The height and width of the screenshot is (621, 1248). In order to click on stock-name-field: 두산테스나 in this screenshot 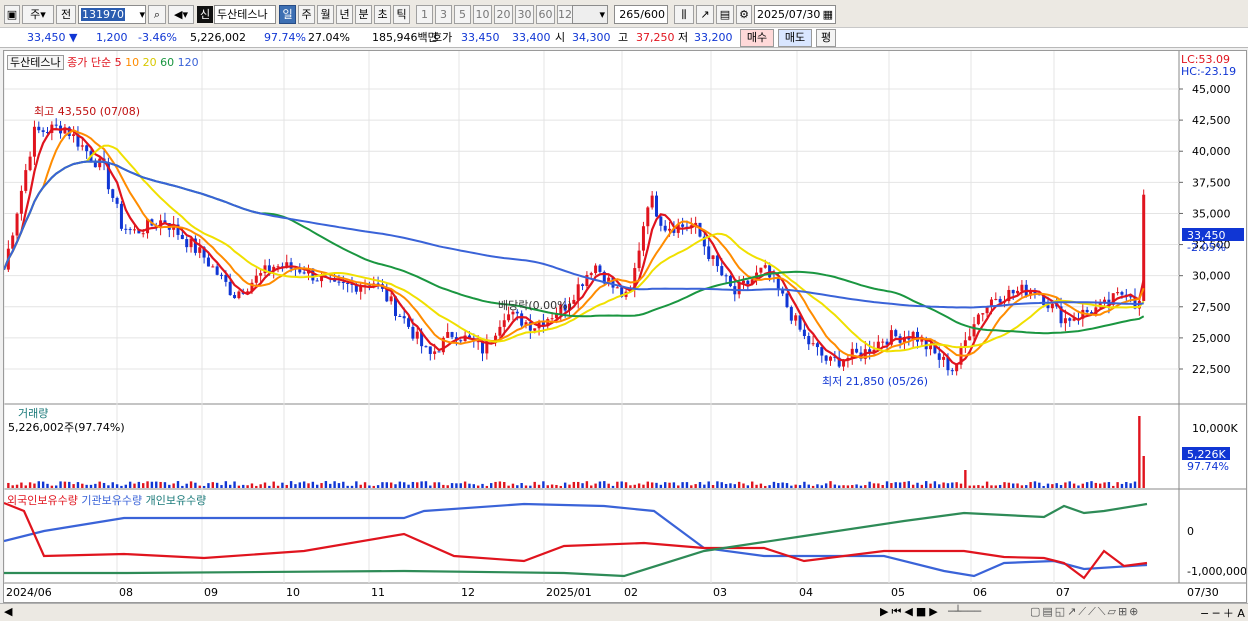, I will do `click(245, 14)`.